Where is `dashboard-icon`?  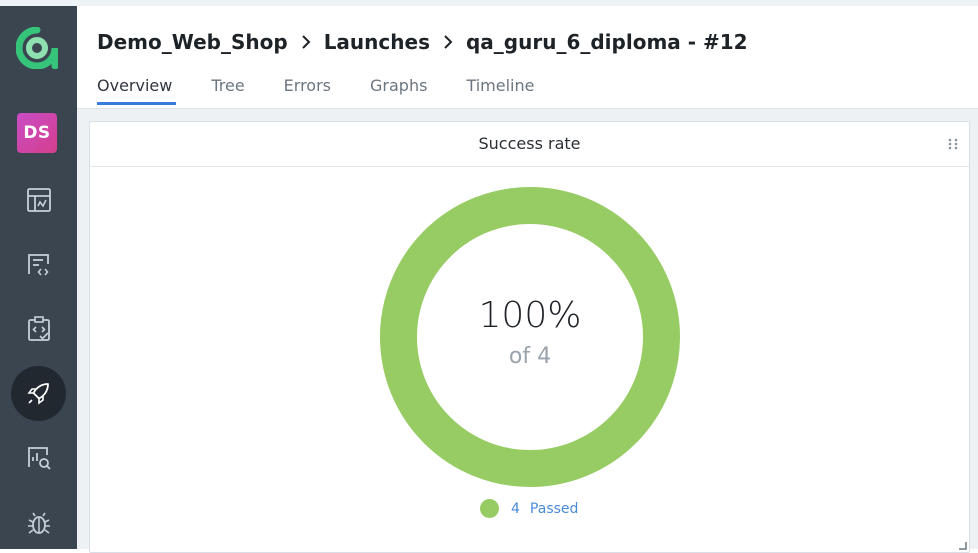 dashboard-icon is located at coordinates (38, 200).